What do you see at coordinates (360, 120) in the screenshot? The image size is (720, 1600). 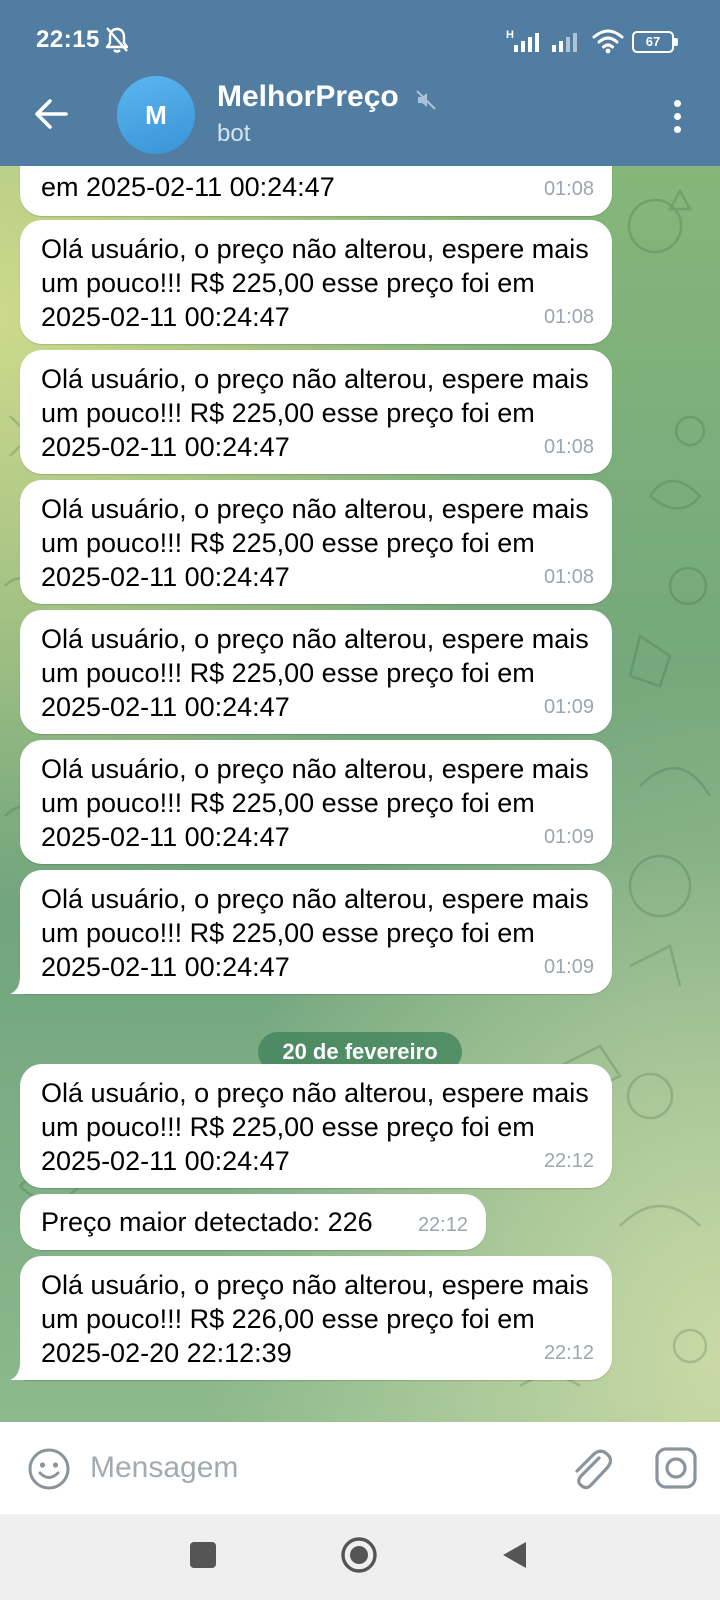 I see `app-bar: M MelhorPreço bot` at bounding box center [360, 120].